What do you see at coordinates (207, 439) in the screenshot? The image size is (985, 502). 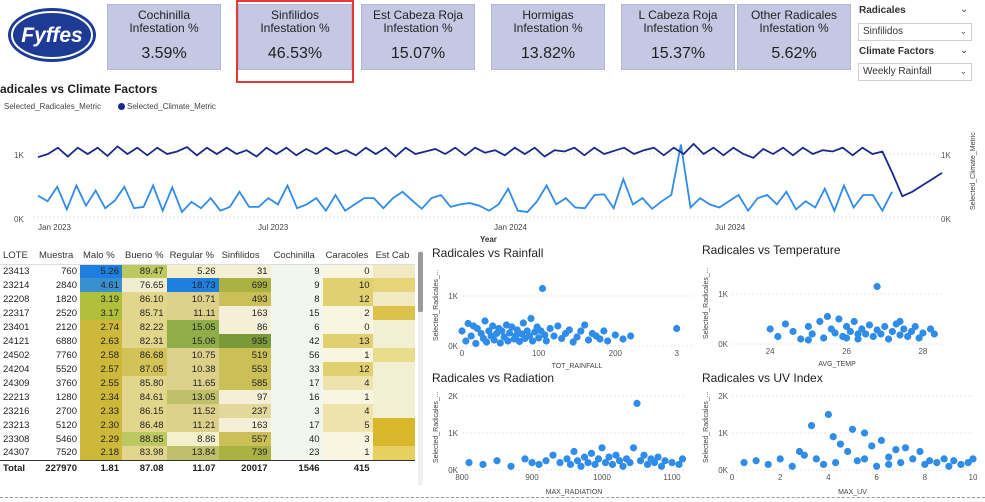 I see `table-row: 23308 5460 2.29 88.85 8.86 557 40 3` at bounding box center [207, 439].